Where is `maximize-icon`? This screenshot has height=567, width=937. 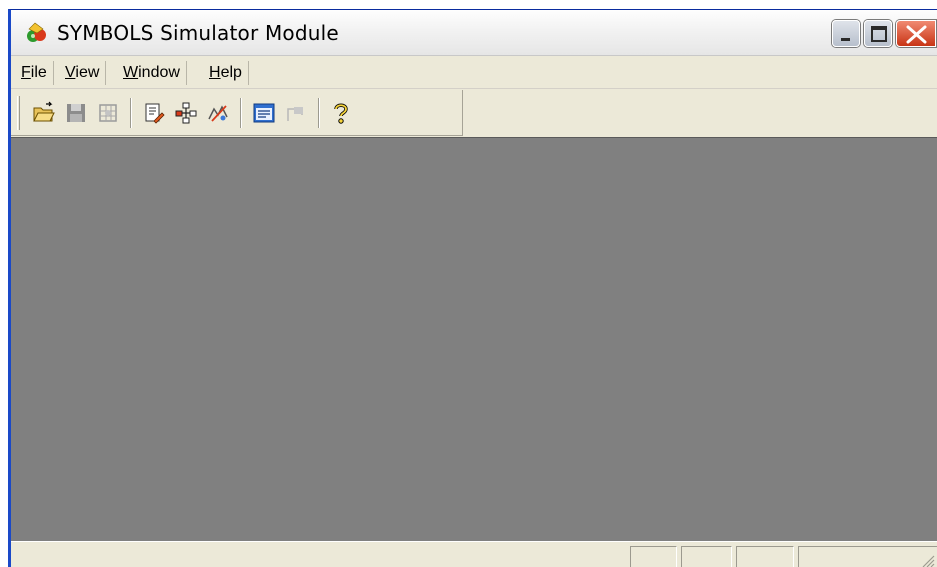
maximize-icon is located at coordinates (879, 34).